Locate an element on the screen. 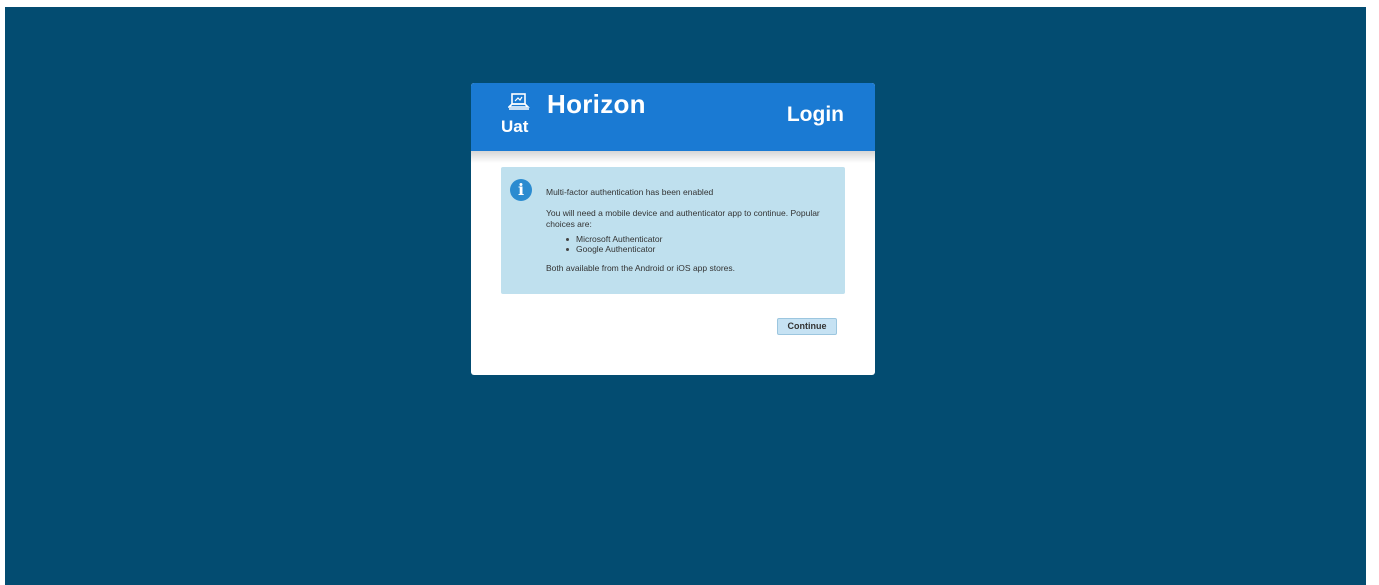 This screenshot has height=585, width=1379. environment-label: Uat is located at coordinates (515, 126).